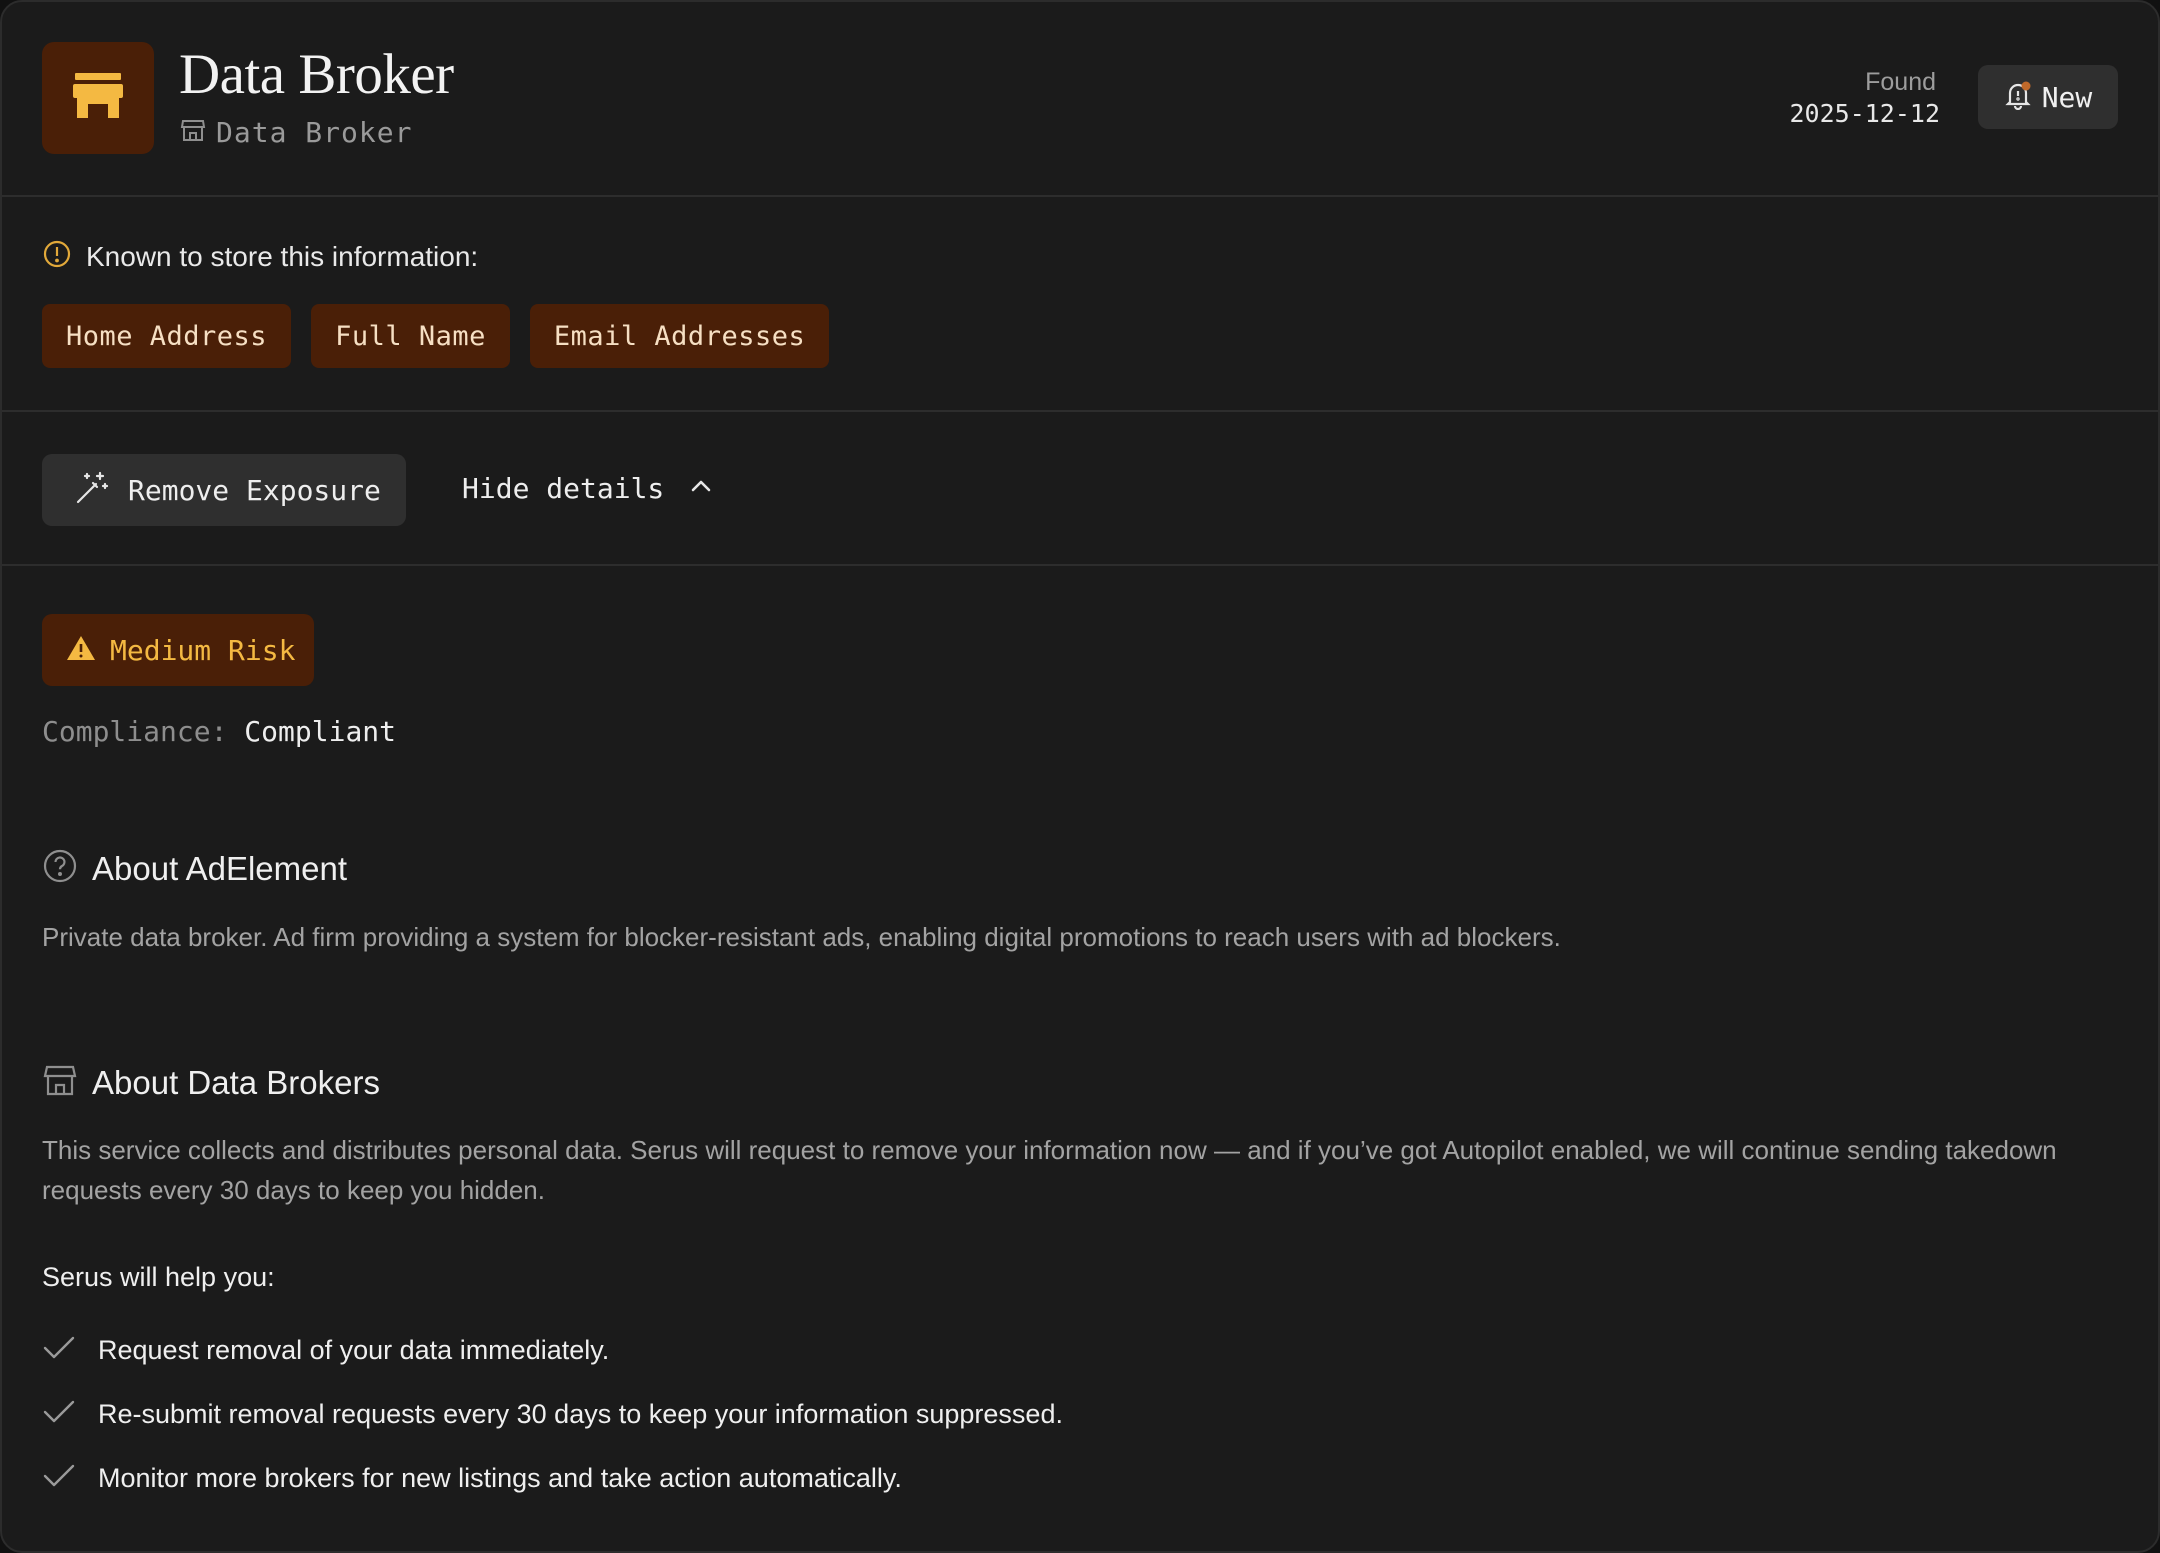  I want to click on broker-type: Data Broker, so click(296, 132).